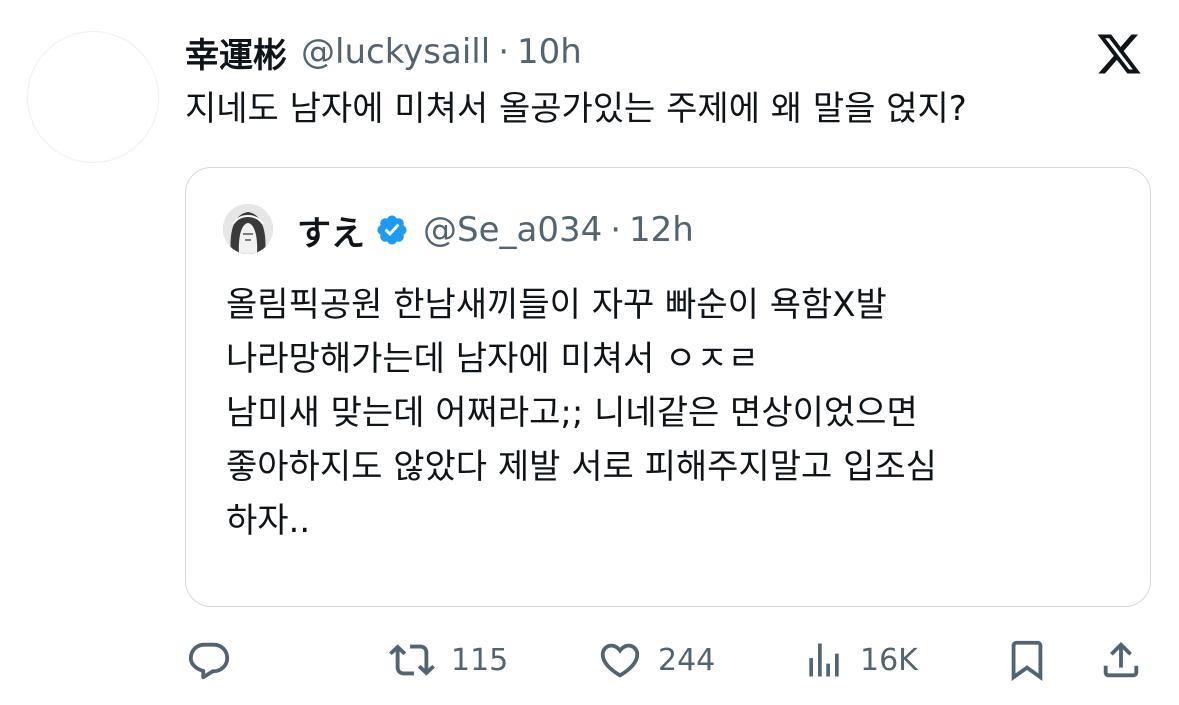 The image size is (1179, 705). What do you see at coordinates (556, 305) in the screenshot?
I see `quoted-text-line: 올림픽공원 한남새끼들이 자꾸 빠순이 욕함X발` at bounding box center [556, 305].